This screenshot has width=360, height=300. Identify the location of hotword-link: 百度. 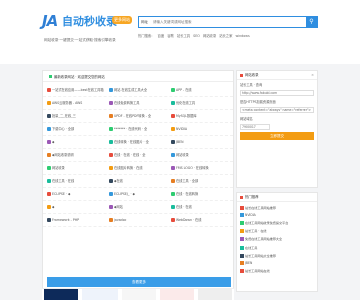
(161, 36).